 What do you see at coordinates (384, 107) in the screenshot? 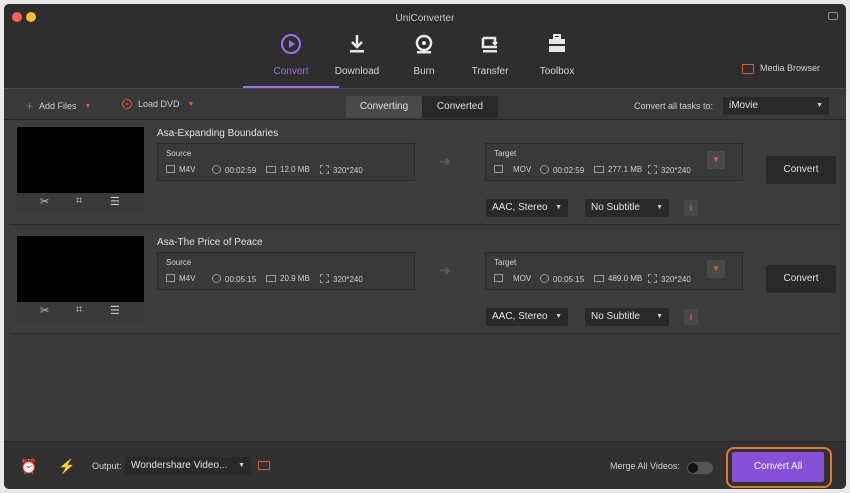
I see `tab-converting: Converting` at bounding box center [384, 107].